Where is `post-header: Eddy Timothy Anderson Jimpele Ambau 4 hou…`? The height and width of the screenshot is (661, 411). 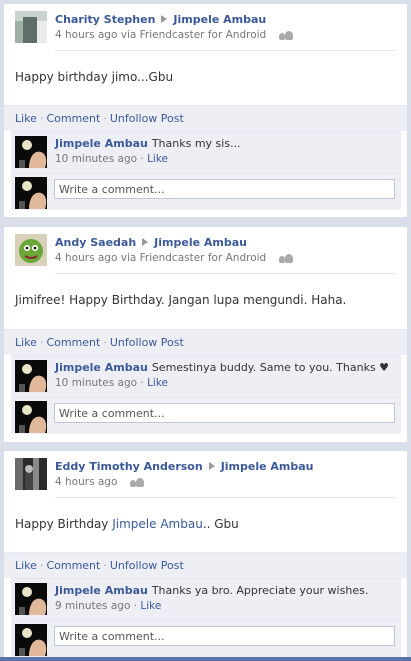
post-header: Eddy Timothy Anderson Jimpele Ambau 4 hou… is located at coordinates (205, 477).